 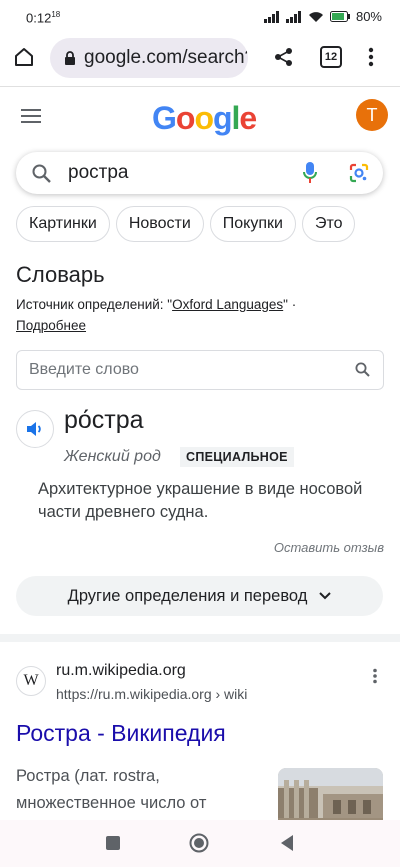 What do you see at coordinates (339, 16) in the screenshot?
I see `battery-icon` at bounding box center [339, 16].